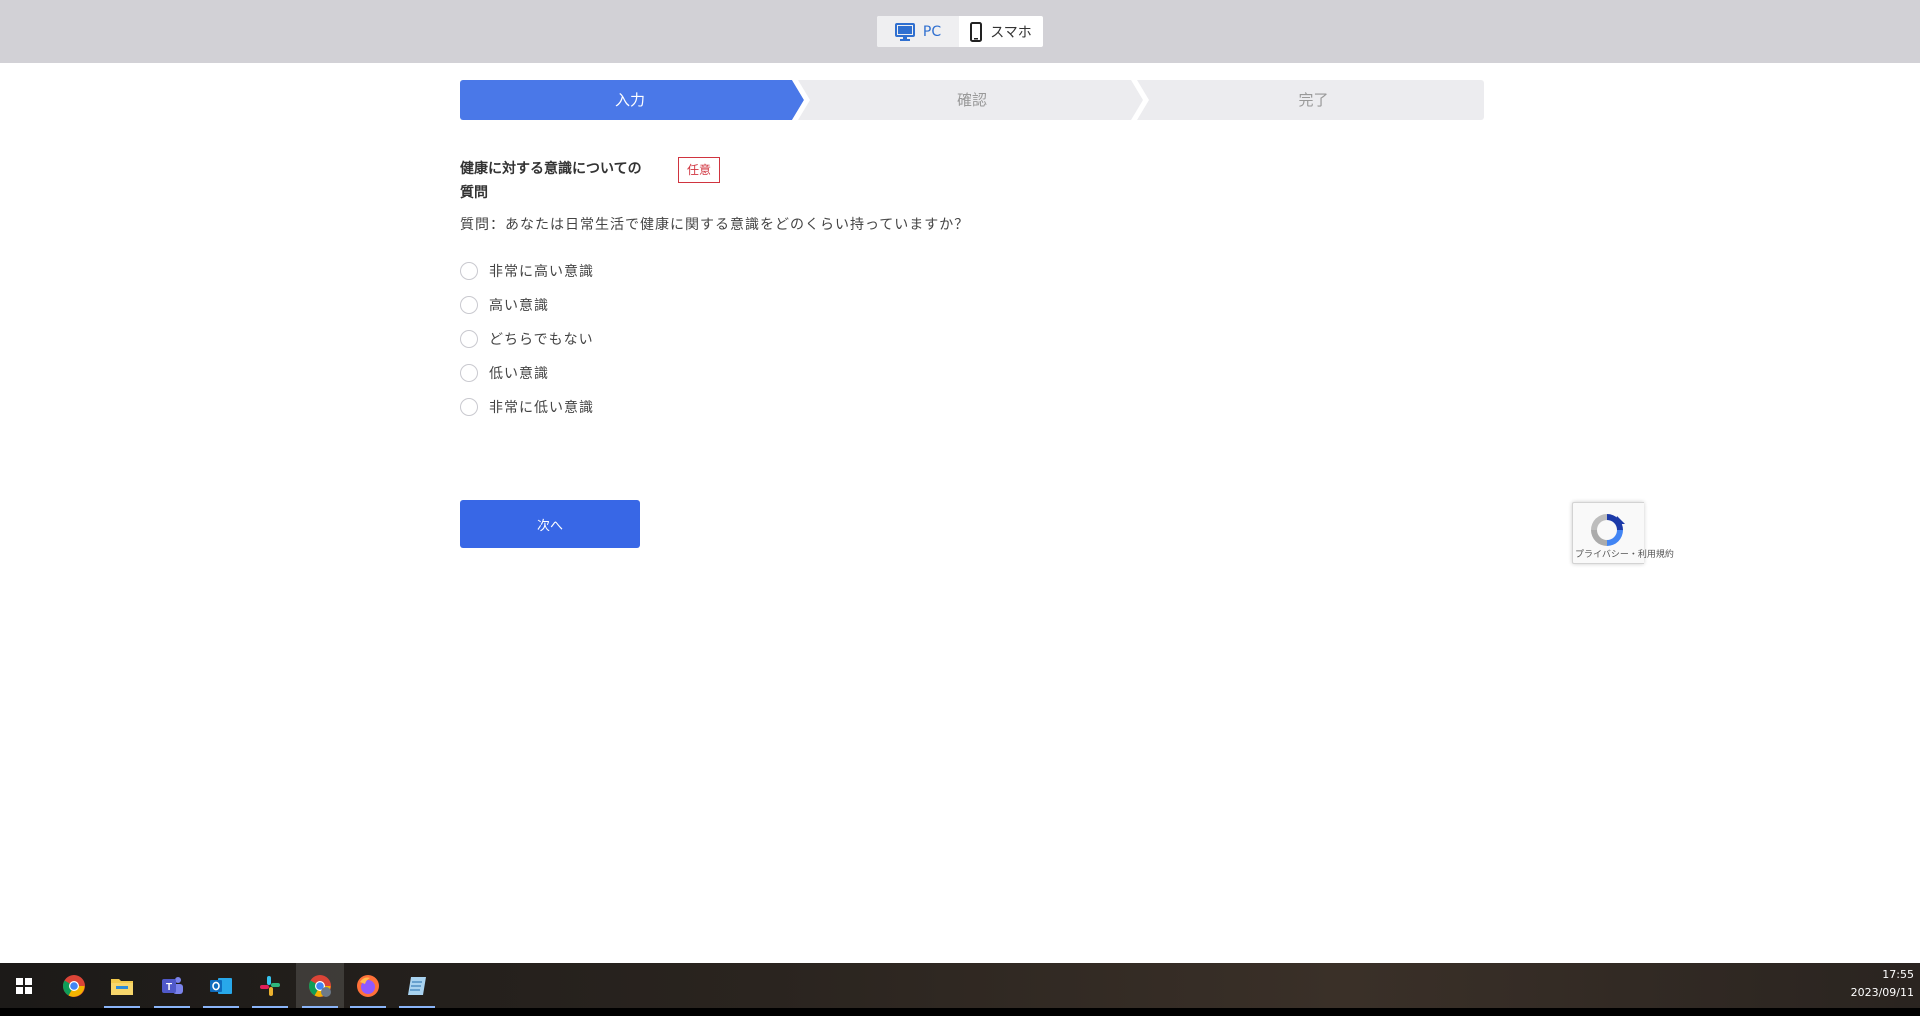  What do you see at coordinates (904, 31) in the screenshot?
I see `monitor-icon` at bounding box center [904, 31].